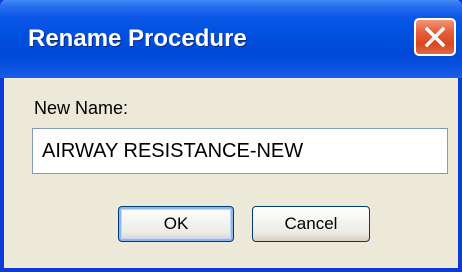  I want to click on close-button, so click(435, 37).